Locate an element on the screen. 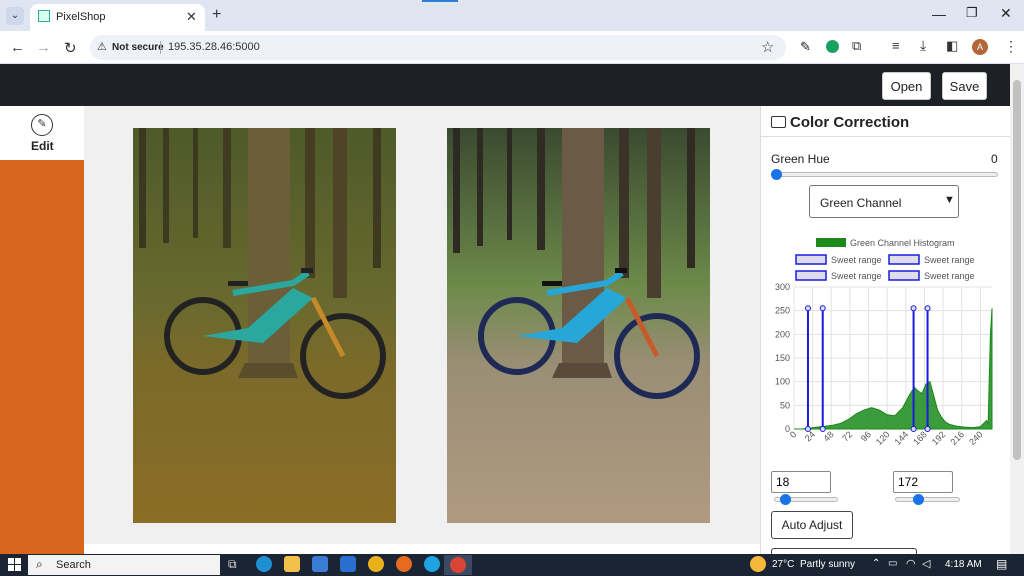 This screenshot has height=576, width=1024. image-icon is located at coordinates (778, 122).